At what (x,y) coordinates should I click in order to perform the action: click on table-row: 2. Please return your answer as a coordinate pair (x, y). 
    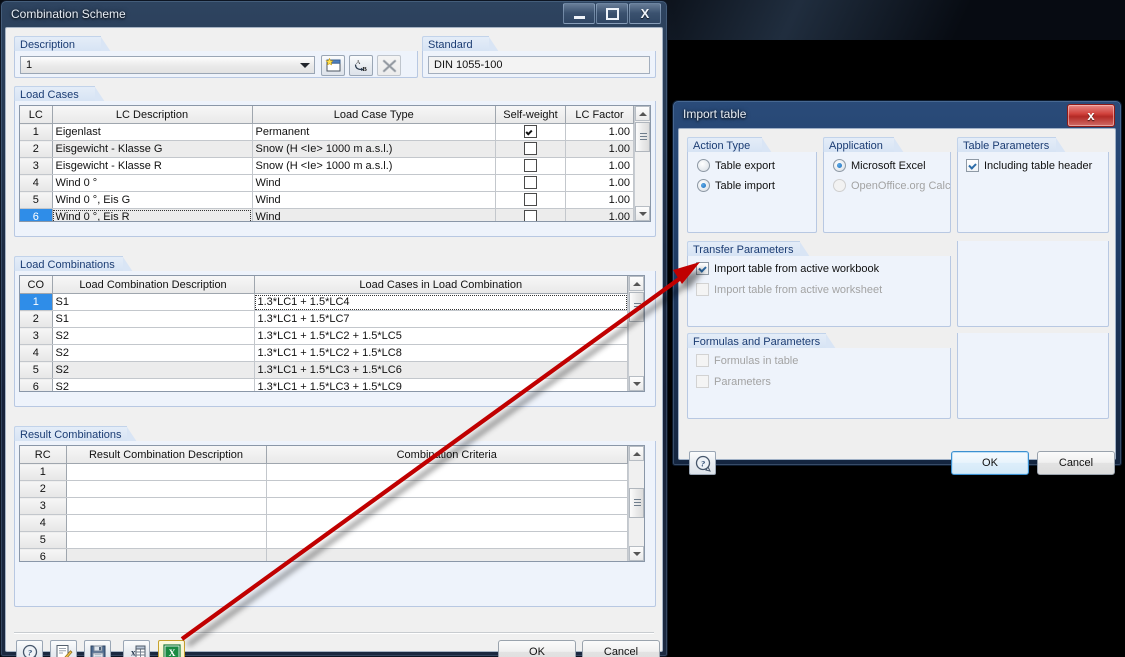
    Looking at the image, I should click on (324, 489).